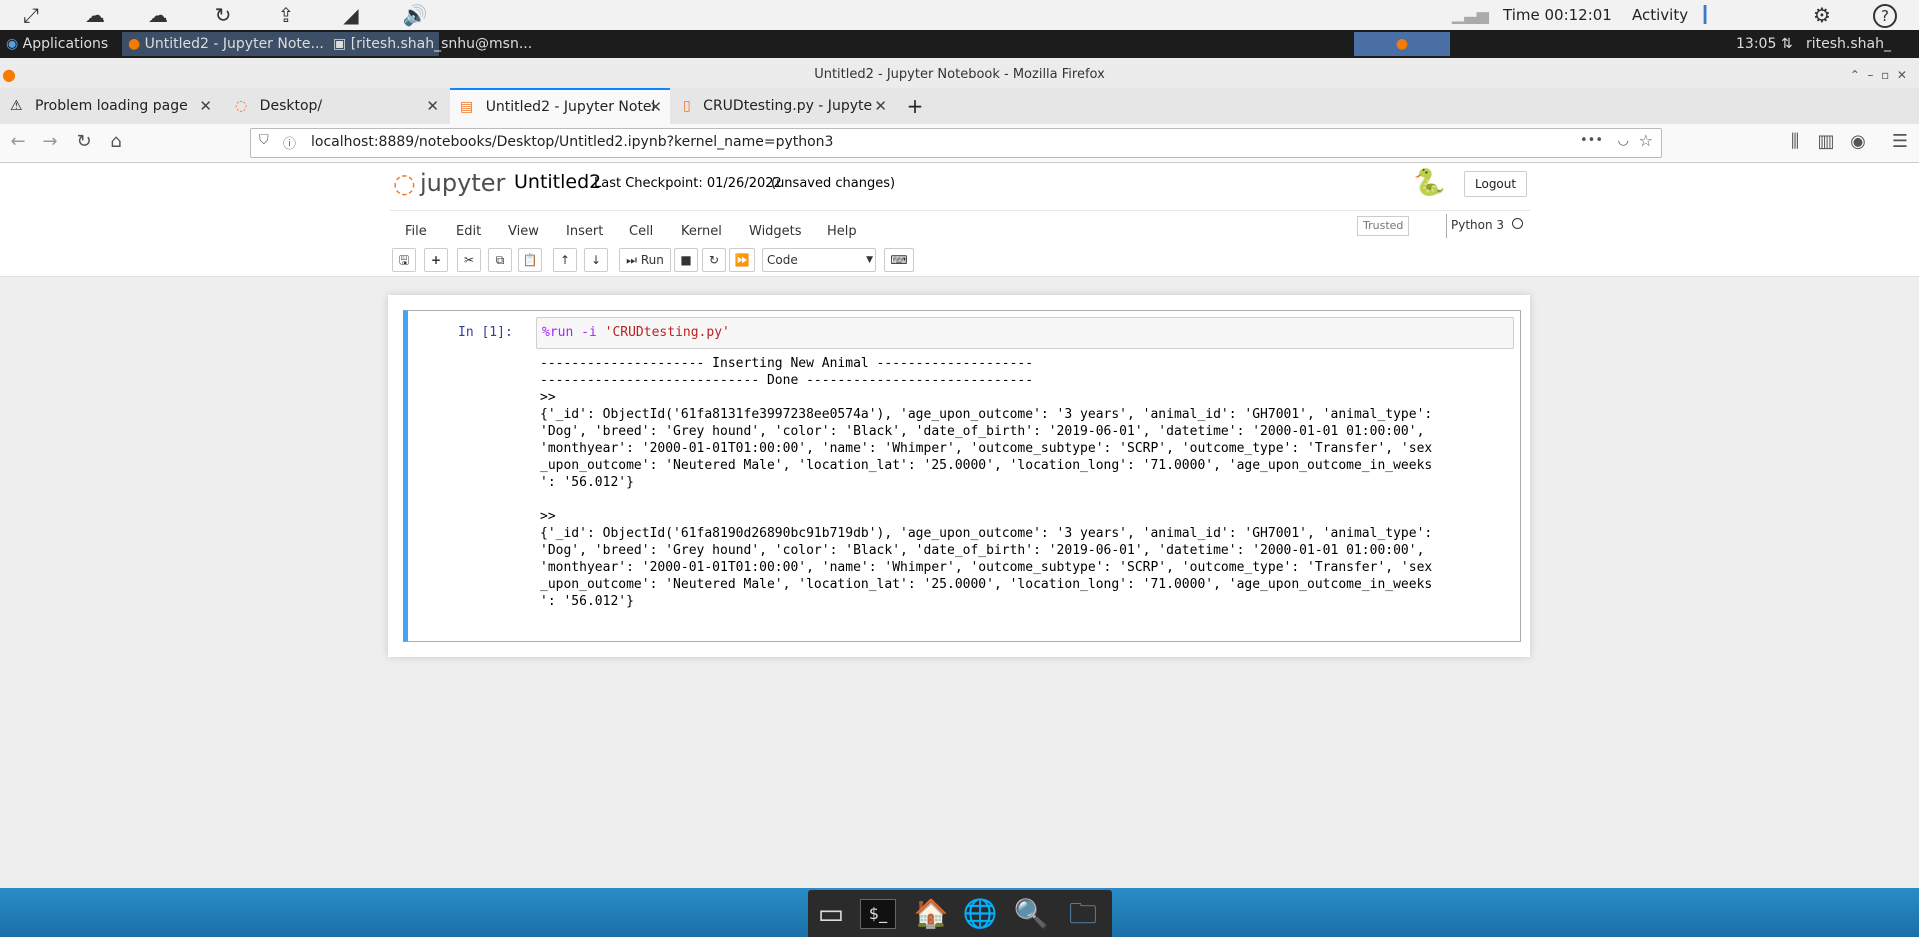 This screenshot has width=1919, height=937. I want to click on tab-label: Untitled2 - Jupyter Notel, so click(570, 107).